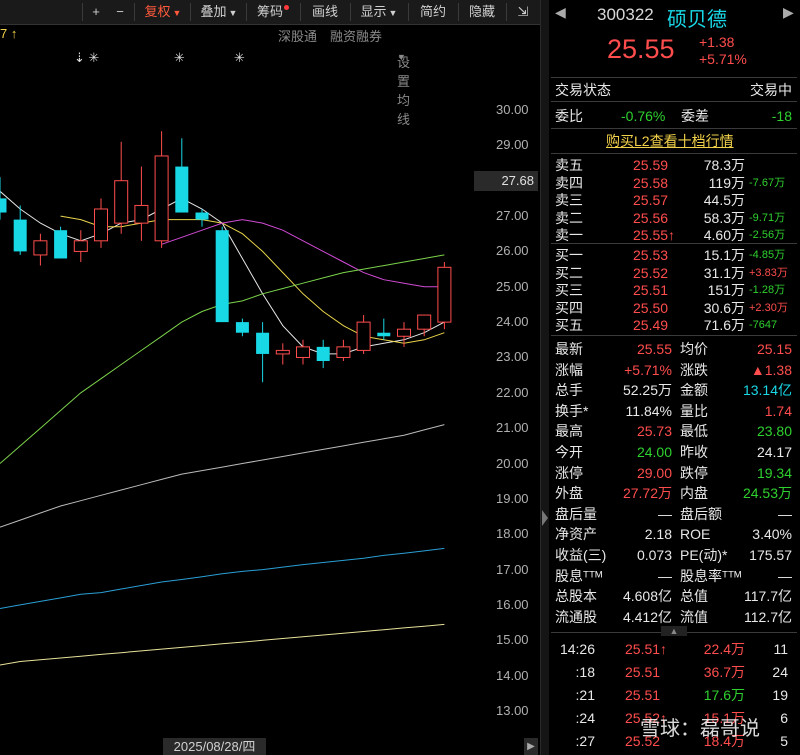  What do you see at coordinates (768, 616) in the screenshot?
I see `stat-value: 112.7亿` at bounding box center [768, 616].